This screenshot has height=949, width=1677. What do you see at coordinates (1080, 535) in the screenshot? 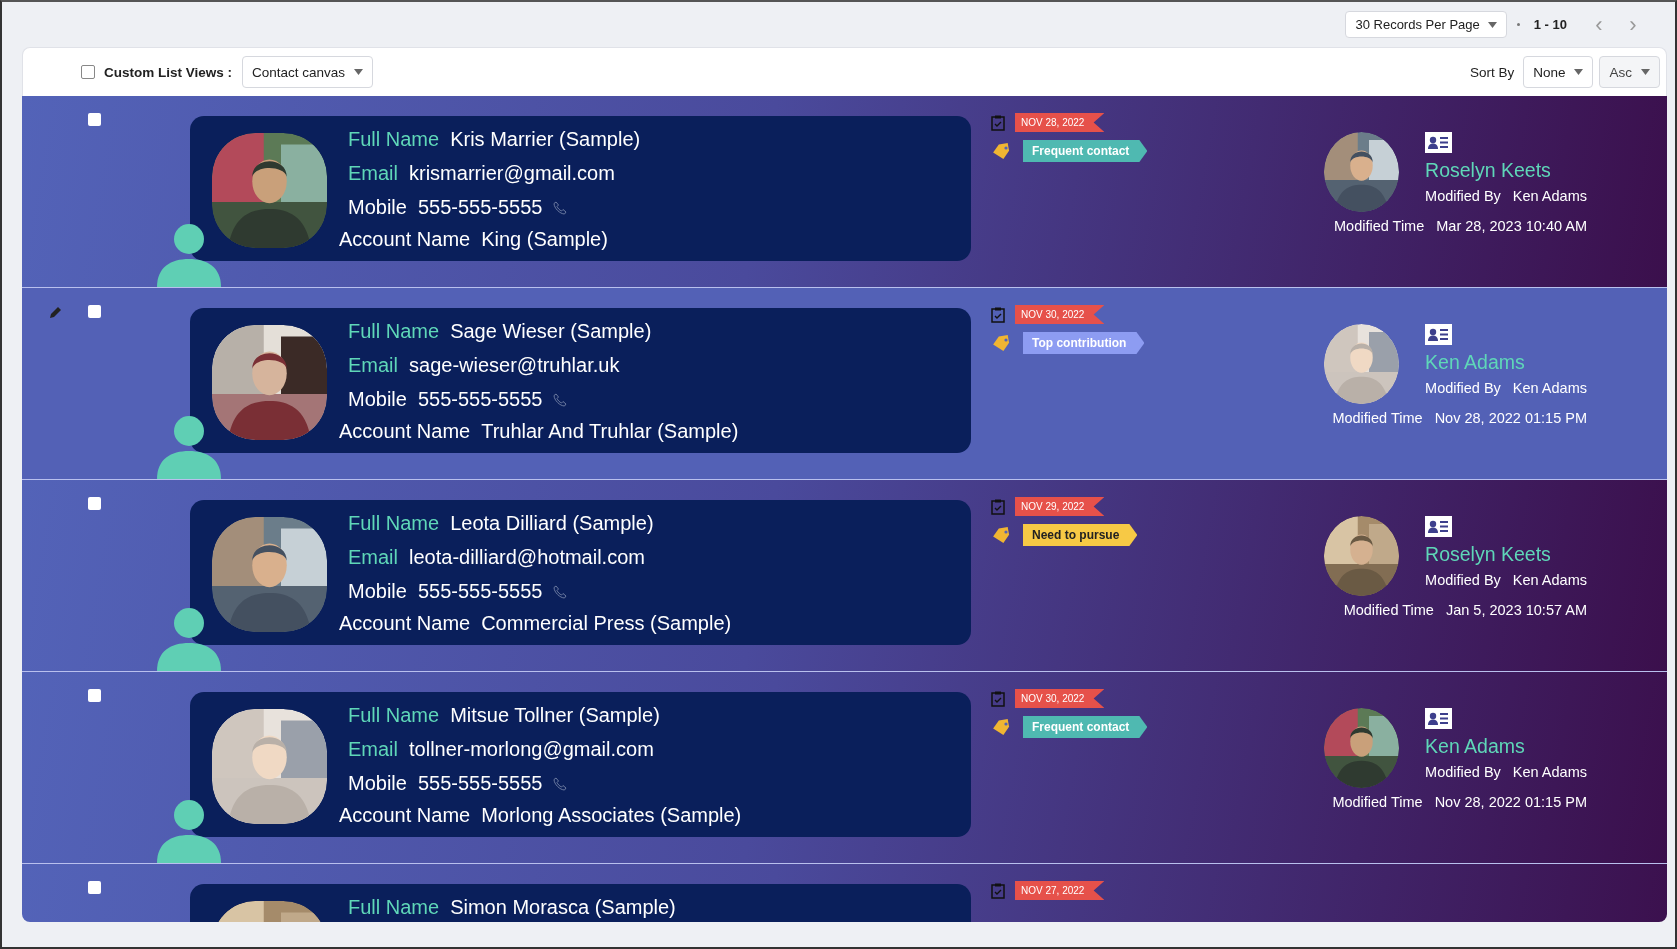
I see `tag-label: Need to pursue` at bounding box center [1080, 535].